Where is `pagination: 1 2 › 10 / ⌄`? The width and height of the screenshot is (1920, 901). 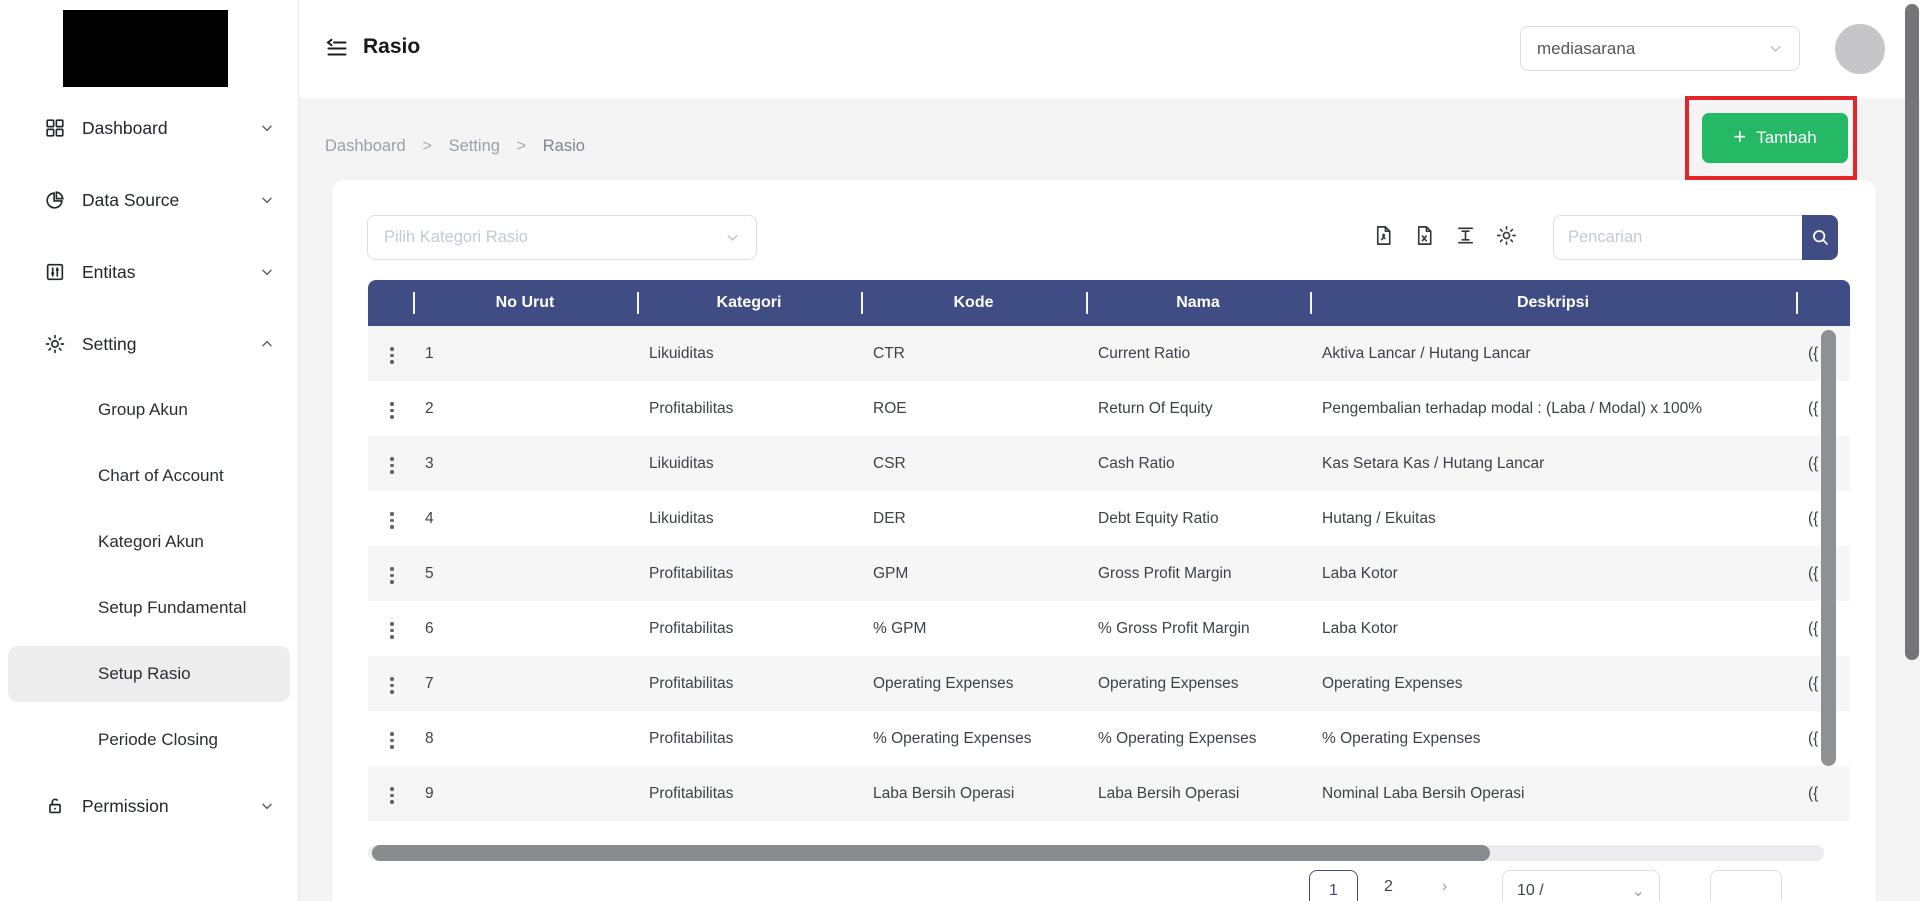
pagination: 1 2 › 10 / ⌄ is located at coordinates (1104, 885).